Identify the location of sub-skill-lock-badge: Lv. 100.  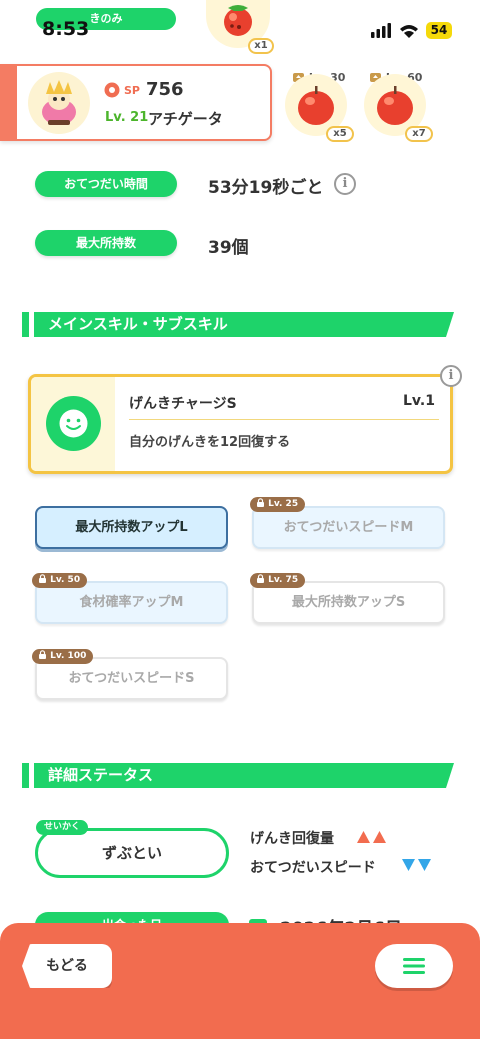
(63, 656).